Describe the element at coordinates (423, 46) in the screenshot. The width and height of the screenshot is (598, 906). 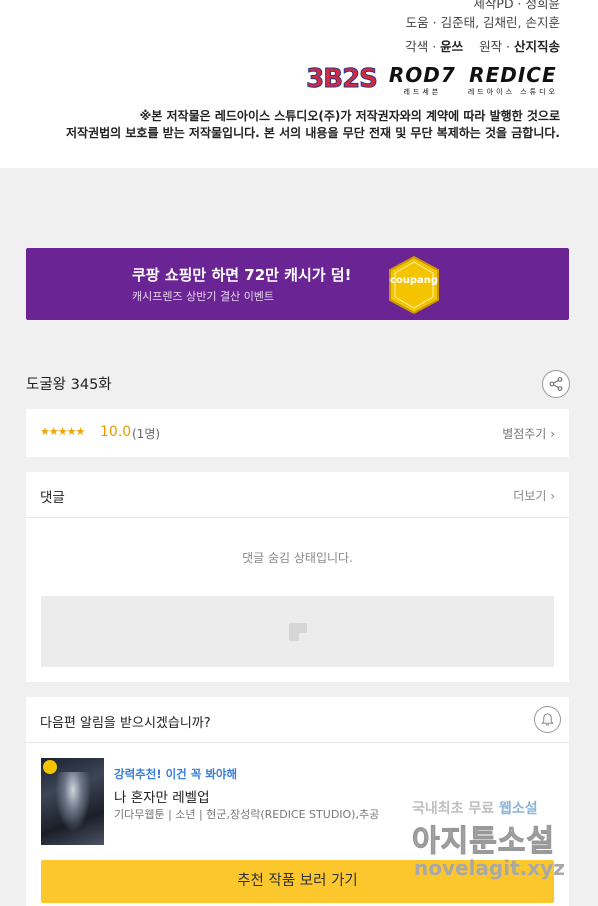
I see `adaptation-label: 각색 ·` at that location.